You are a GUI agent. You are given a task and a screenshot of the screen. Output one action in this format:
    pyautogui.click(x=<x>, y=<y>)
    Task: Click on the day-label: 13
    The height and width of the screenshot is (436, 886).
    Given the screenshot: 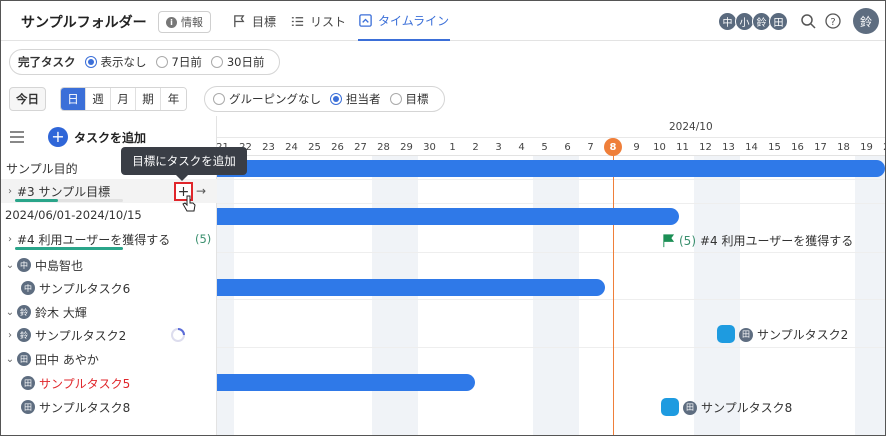 What is the action you would take?
    pyautogui.click(x=728, y=147)
    